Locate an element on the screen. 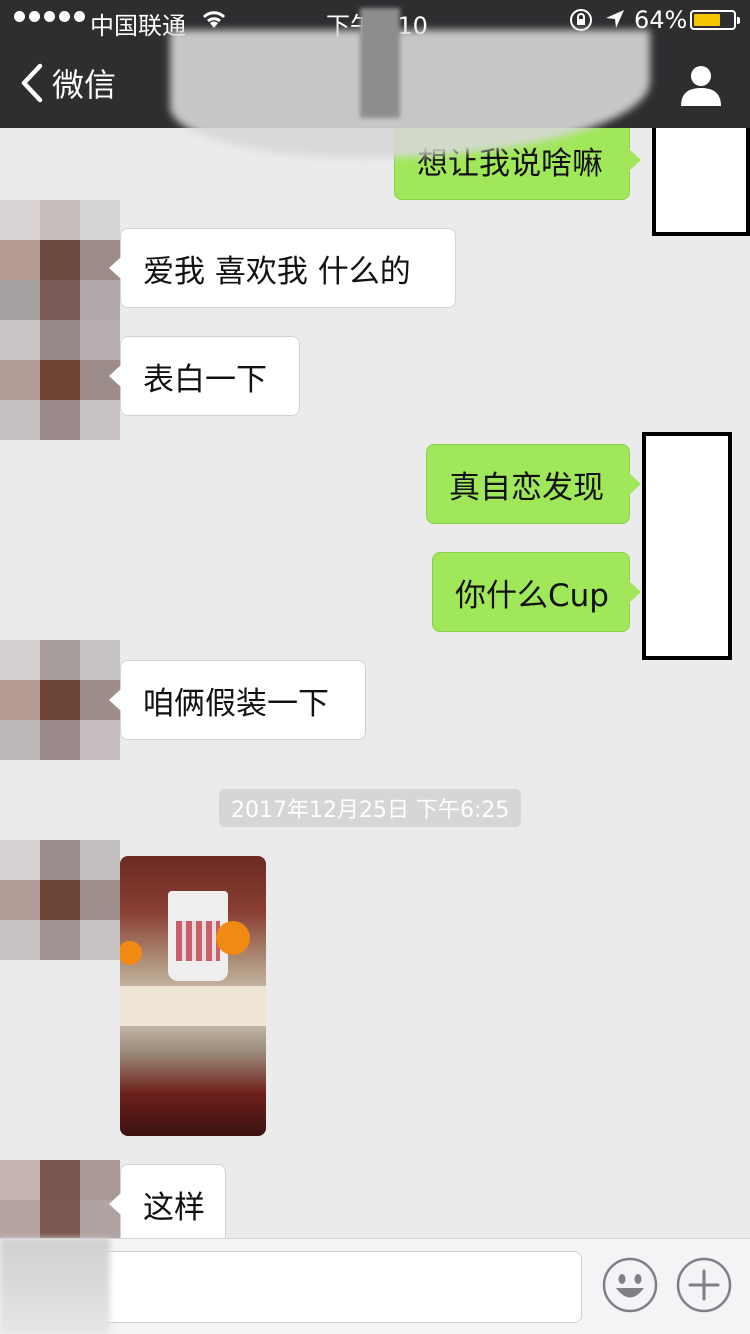  message-incoming: 爱我 喜欢我 什么的 is located at coordinates (282, 268).